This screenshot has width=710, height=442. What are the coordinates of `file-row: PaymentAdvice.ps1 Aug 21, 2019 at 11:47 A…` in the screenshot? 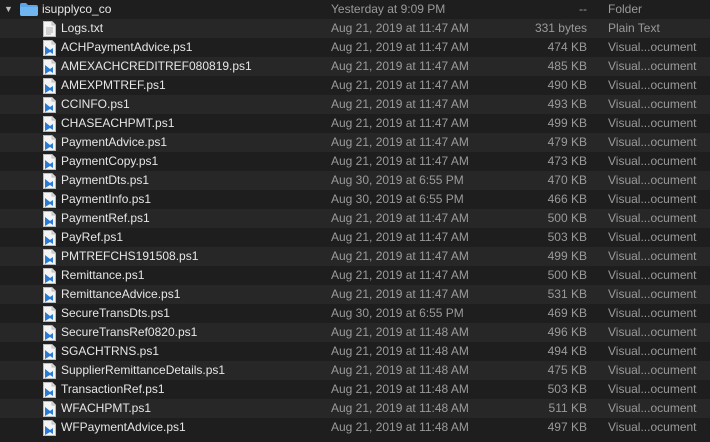 It's located at (355, 142).